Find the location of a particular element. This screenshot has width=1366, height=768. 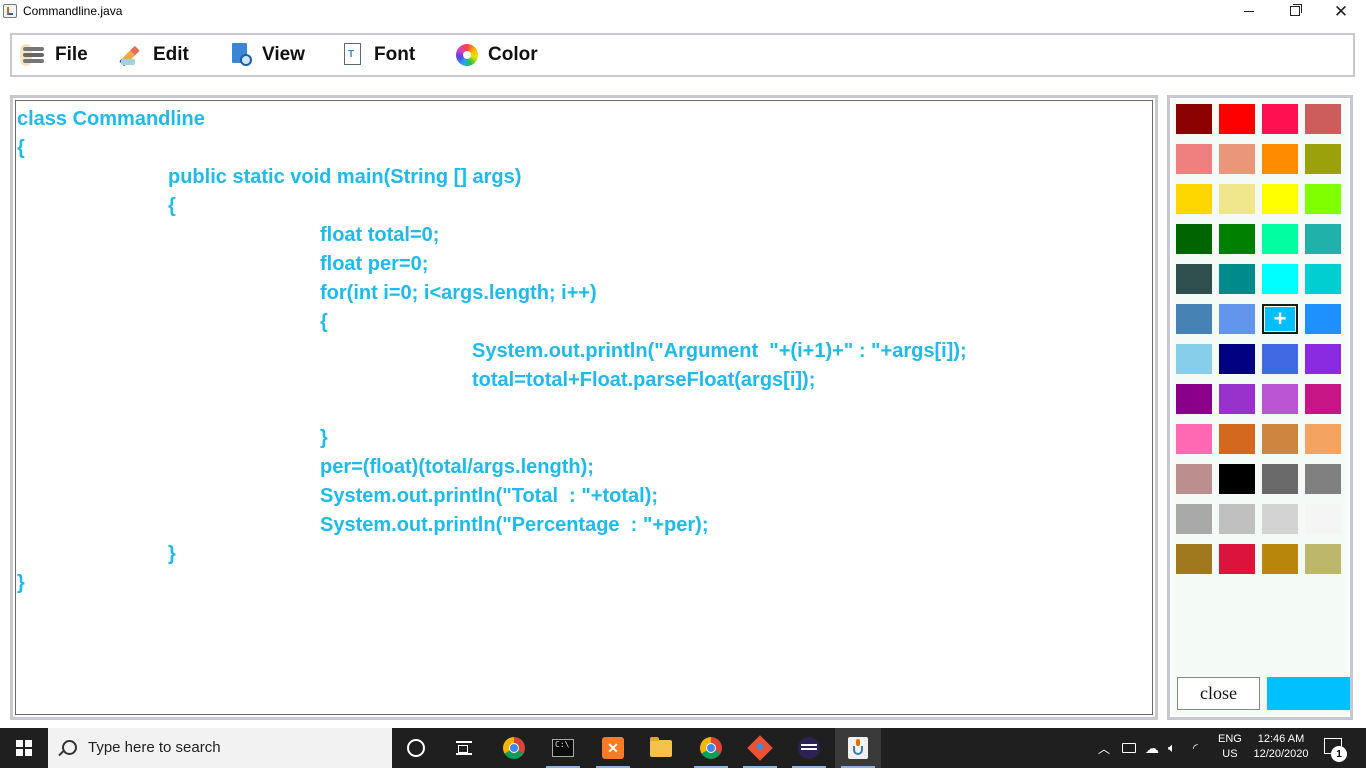

taskbar-eclipse is located at coordinates (809, 748).